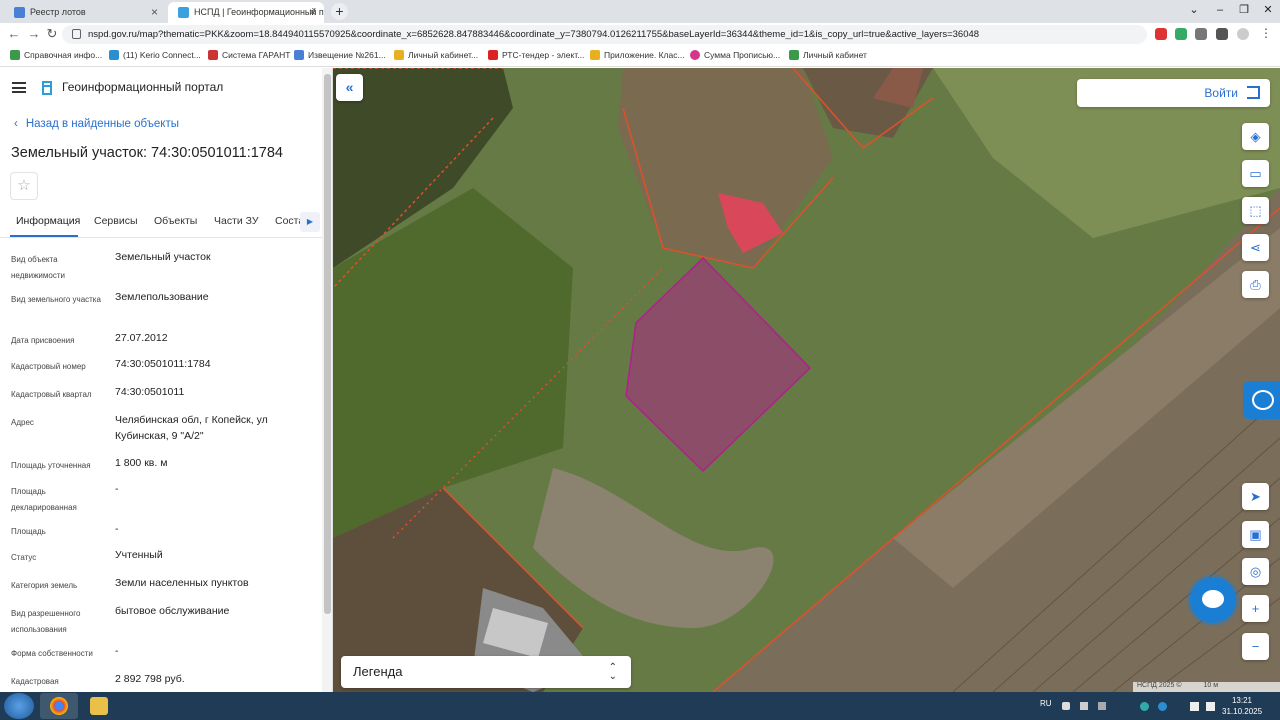 The width and height of the screenshot is (1280, 720). What do you see at coordinates (96, 124) in the screenshot?
I see `back-to-results-link: ‹ Назад в найденные объекты` at bounding box center [96, 124].